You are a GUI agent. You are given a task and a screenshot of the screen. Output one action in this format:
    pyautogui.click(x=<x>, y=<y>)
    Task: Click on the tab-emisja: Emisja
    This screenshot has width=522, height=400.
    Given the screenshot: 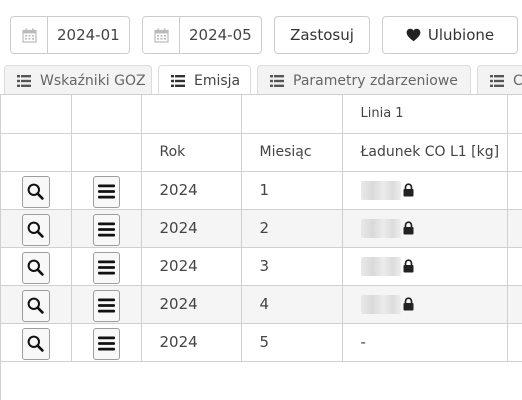 What is the action you would take?
    pyautogui.click(x=204, y=80)
    